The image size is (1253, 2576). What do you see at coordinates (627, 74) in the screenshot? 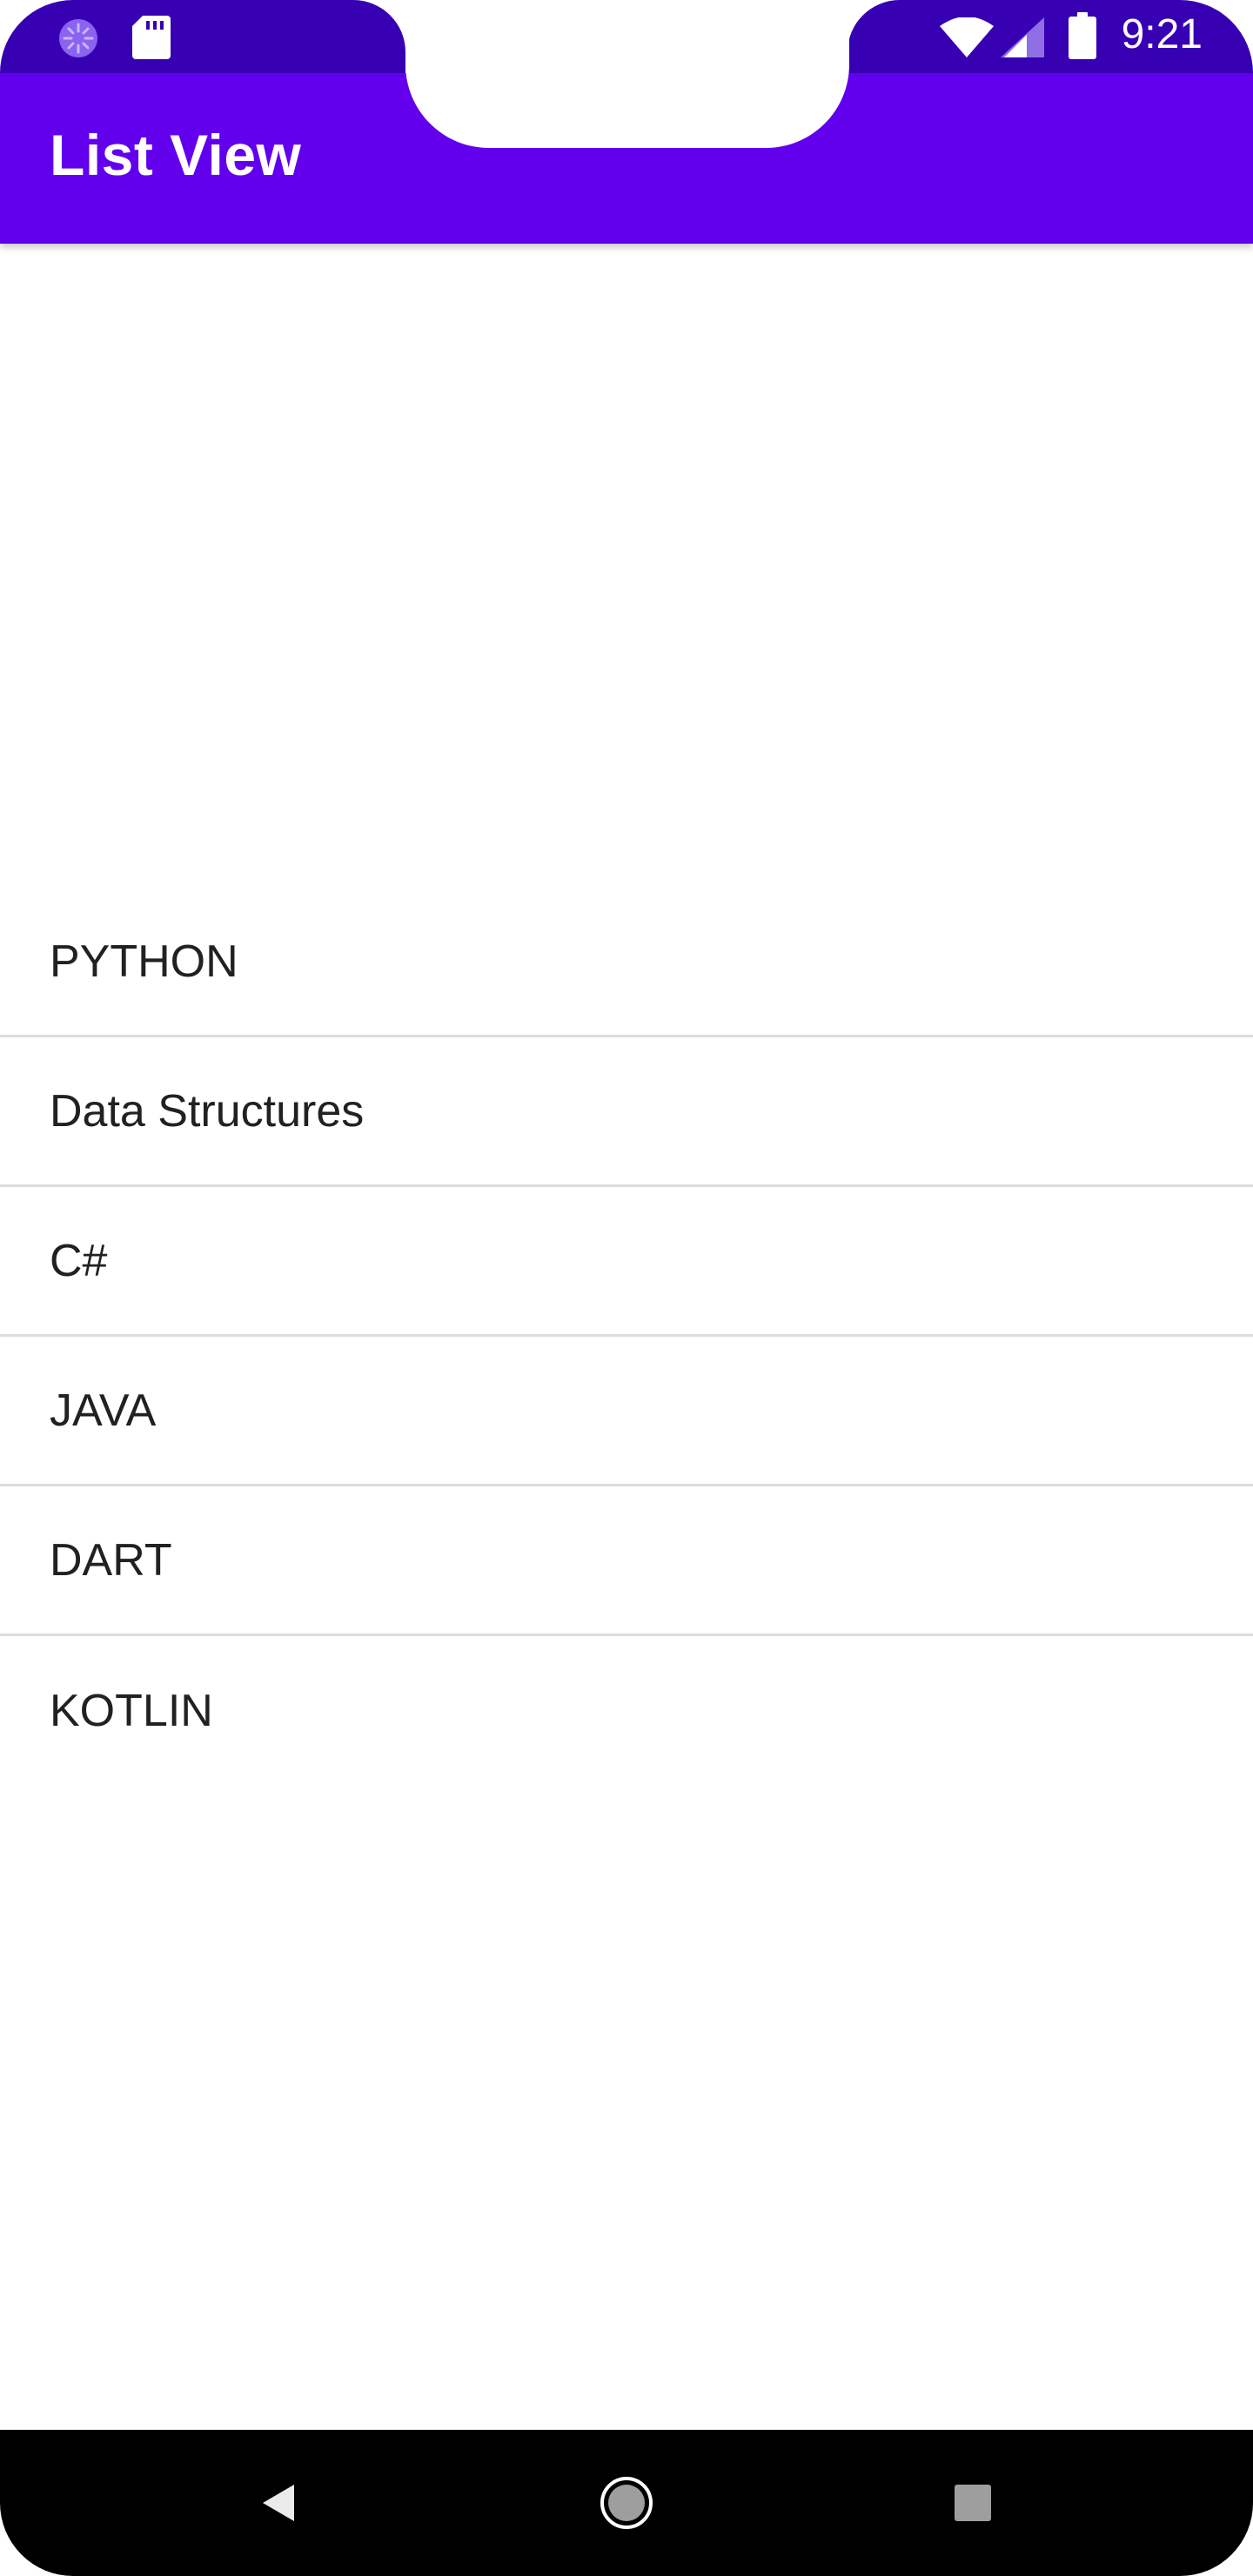
I see `display-notch` at bounding box center [627, 74].